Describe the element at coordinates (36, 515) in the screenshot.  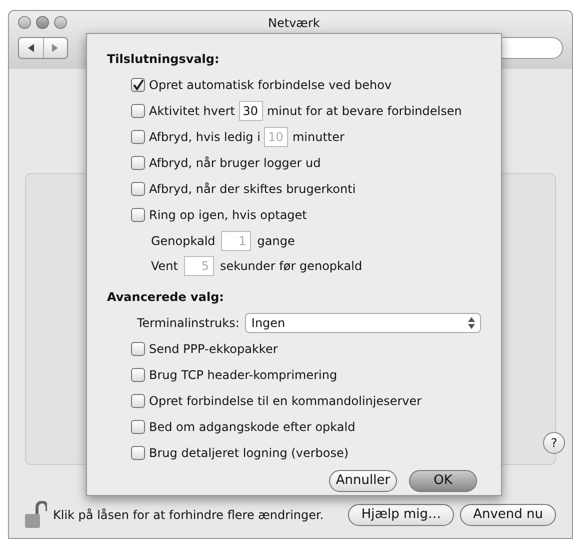
I see `lock-icon` at that location.